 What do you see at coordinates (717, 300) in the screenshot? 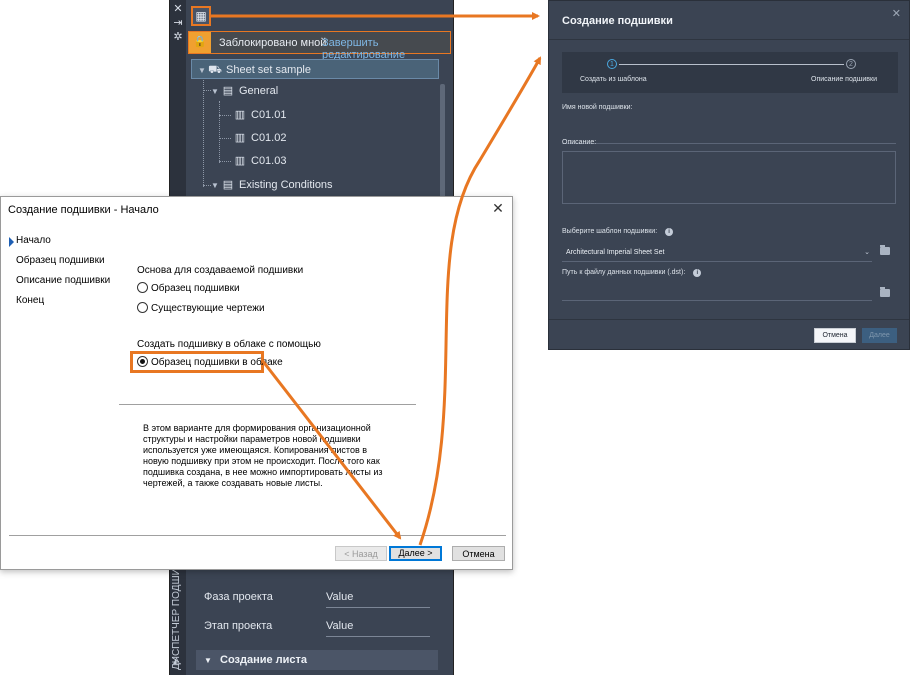
I see `path-input` at bounding box center [717, 300].